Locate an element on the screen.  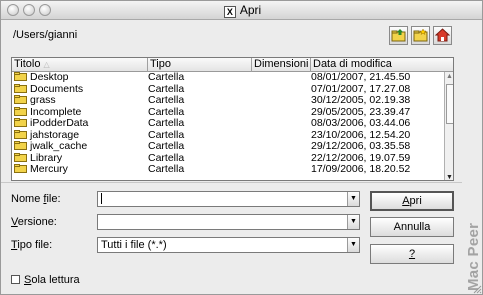
file-name-cell: Incomplete is located at coordinates (80, 112).